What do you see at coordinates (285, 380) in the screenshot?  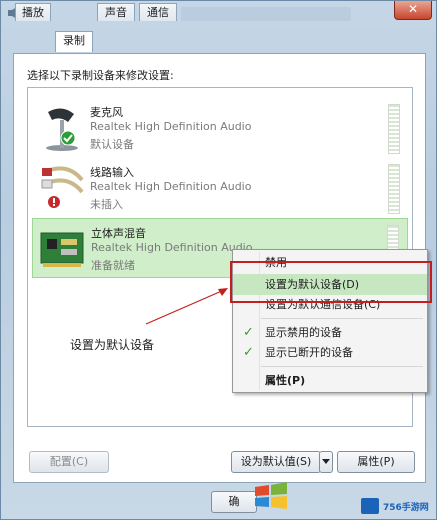 I see `menu-item-label: 属性(P)` at bounding box center [285, 380].